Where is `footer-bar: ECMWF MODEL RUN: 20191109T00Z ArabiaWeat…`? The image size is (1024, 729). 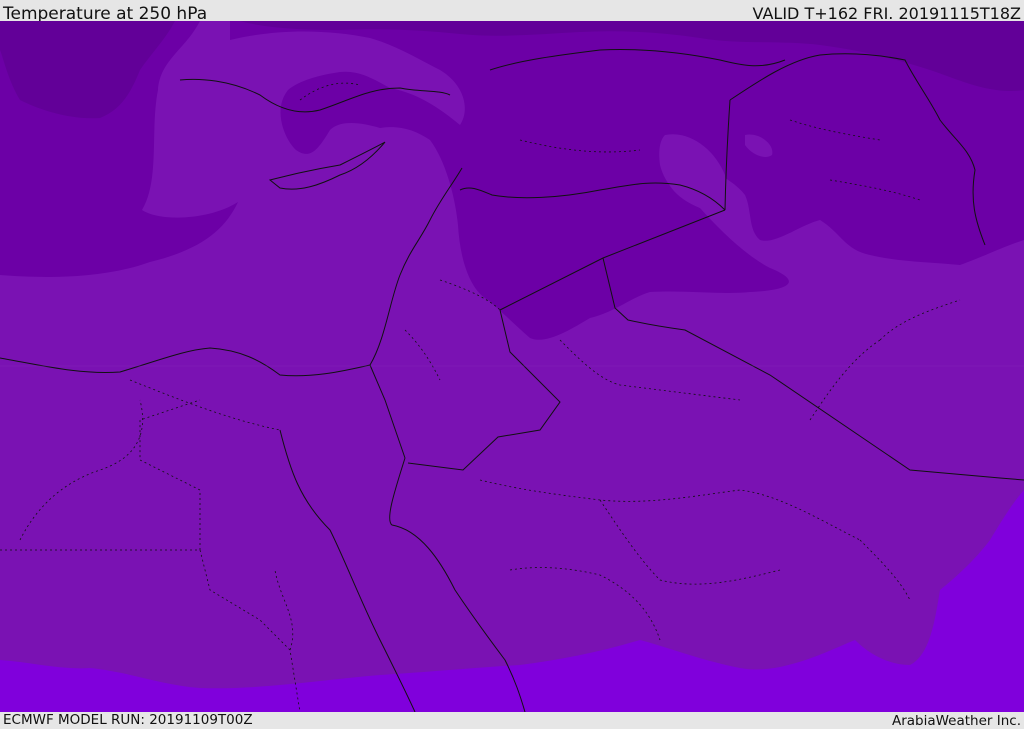 footer-bar: ECMWF MODEL RUN: 20191109T00Z ArabiaWeat… is located at coordinates (512, 720).